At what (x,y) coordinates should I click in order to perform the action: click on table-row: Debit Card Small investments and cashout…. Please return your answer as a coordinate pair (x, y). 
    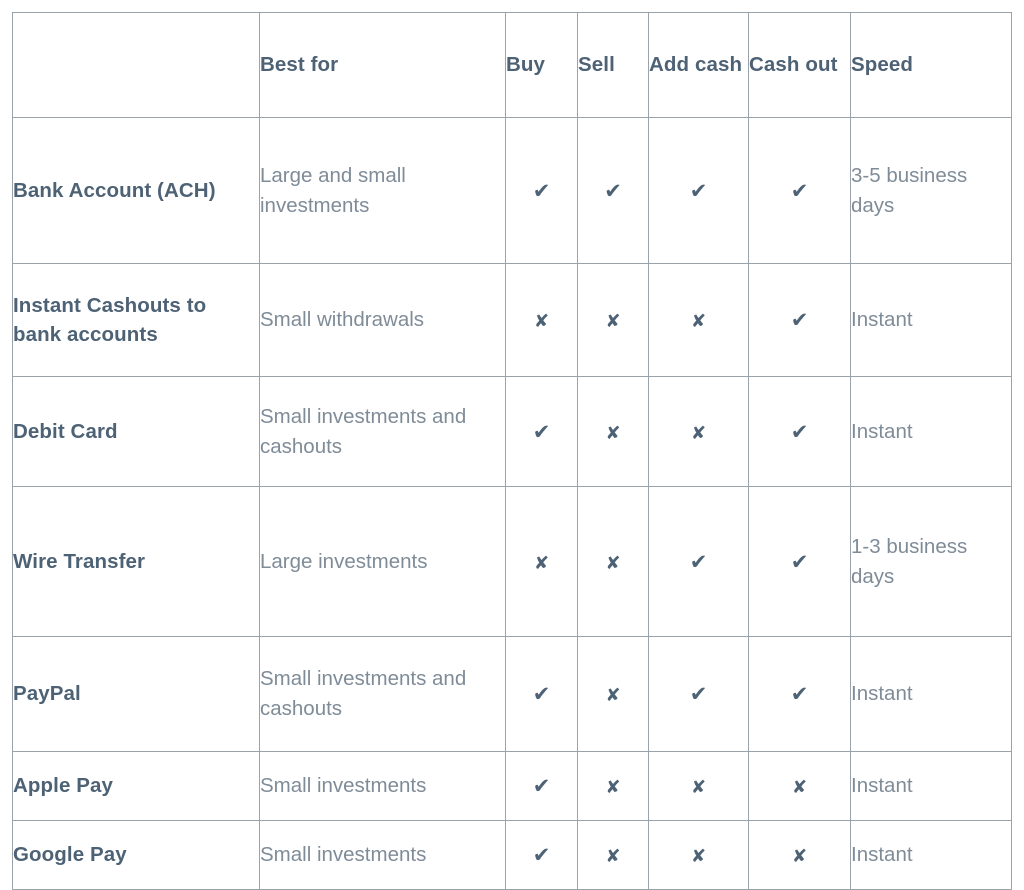
    Looking at the image, I should click on (512, 431).